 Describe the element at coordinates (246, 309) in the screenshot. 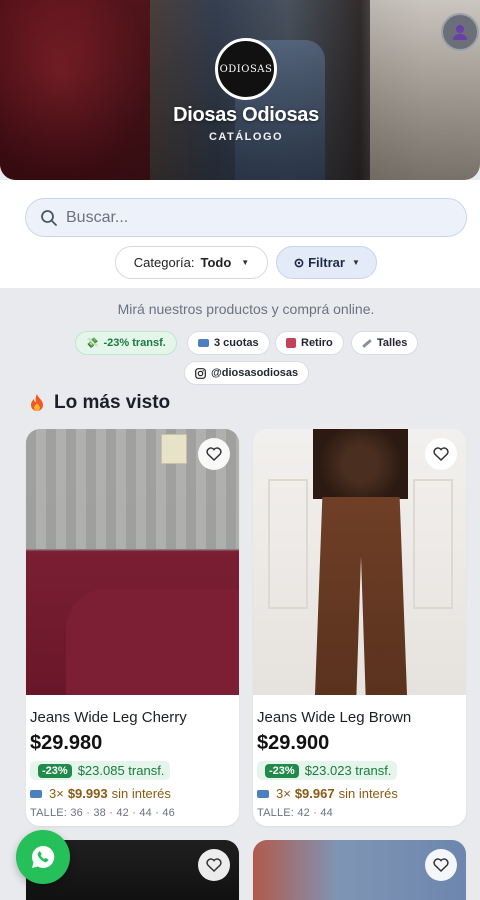

I see `store-tagline: Mirá nuestros productos y comprá online.` at that location.